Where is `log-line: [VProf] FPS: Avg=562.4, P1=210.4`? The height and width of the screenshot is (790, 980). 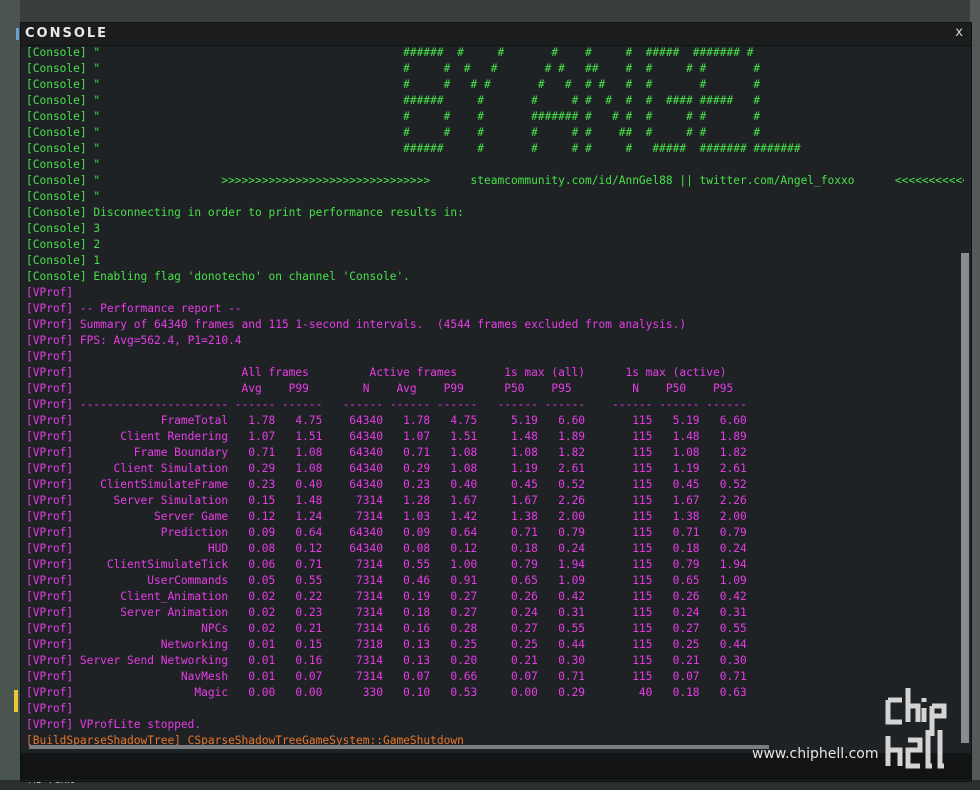 log-line: [VProf] FPS: Avg=562.4, P1=210.4 is located at coordinates (134, 340).